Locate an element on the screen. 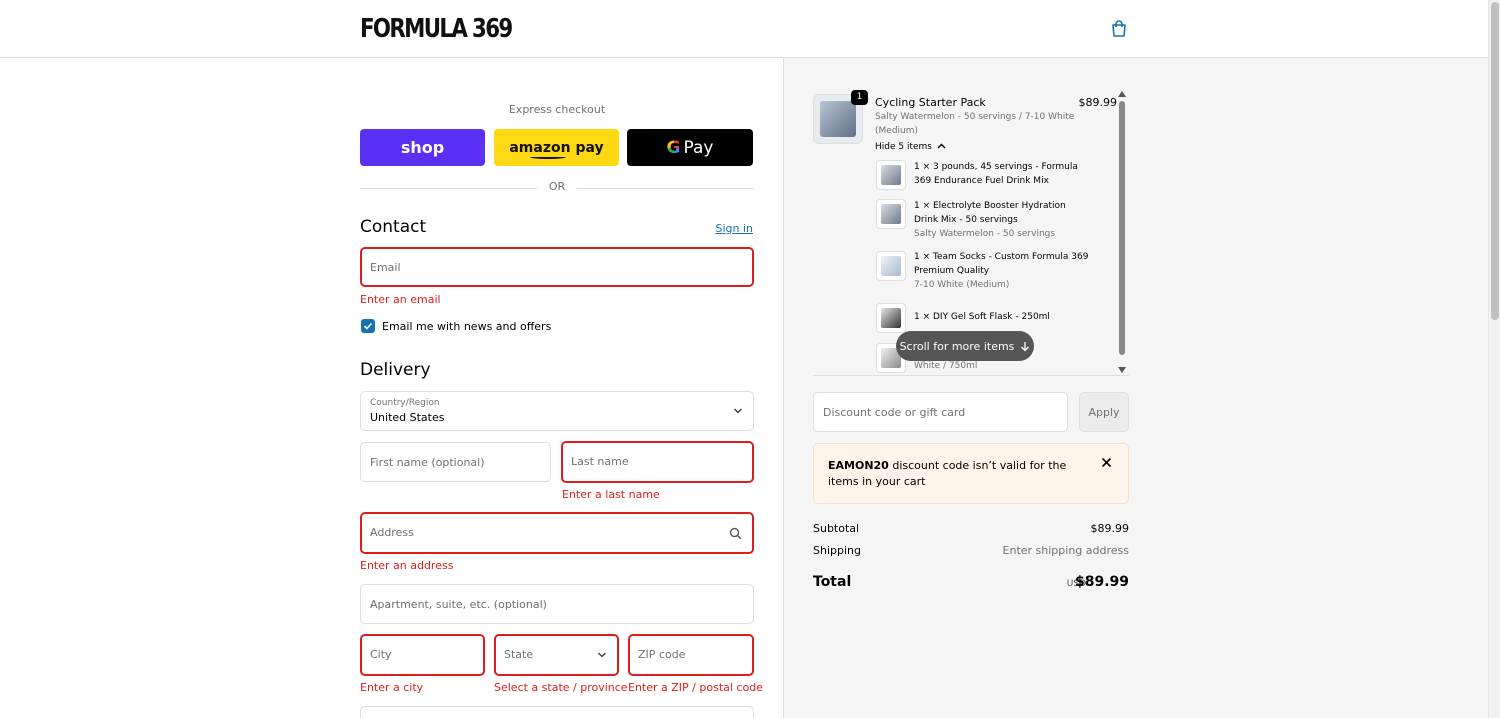  amazon-pay-button: amazon pay is located at coordinates (556, 147).